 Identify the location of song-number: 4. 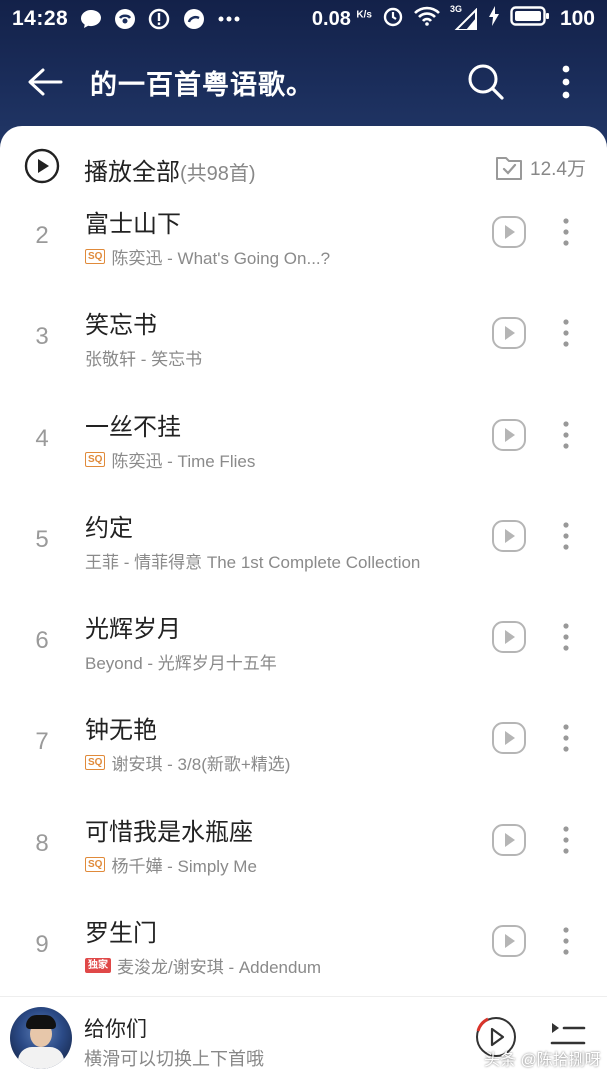
(42, 438).